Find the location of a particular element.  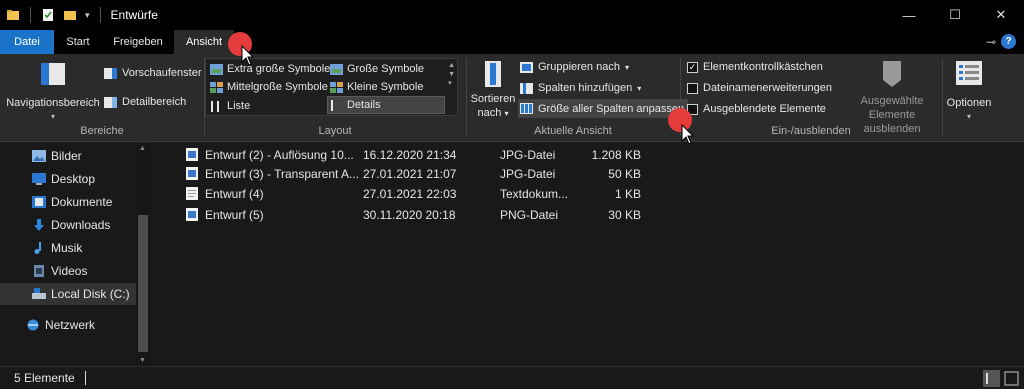

details-pane-label: Detailbereich is located at coordinates (154, 102).